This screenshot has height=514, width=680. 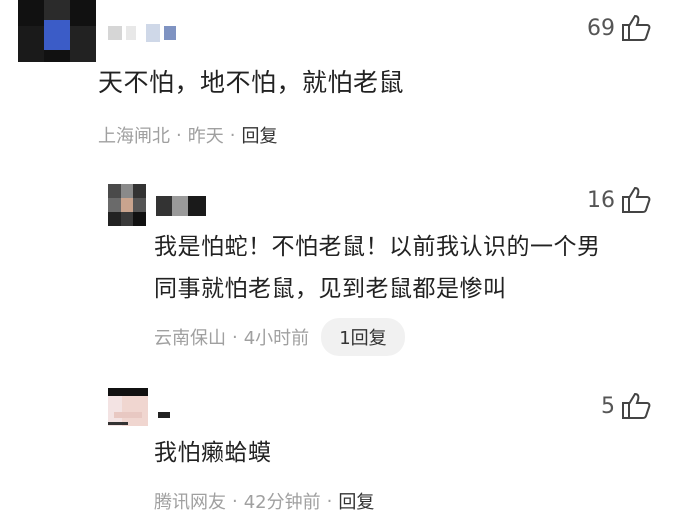 I want to click on location: 腾讯网友, so click(x=190, y=502).